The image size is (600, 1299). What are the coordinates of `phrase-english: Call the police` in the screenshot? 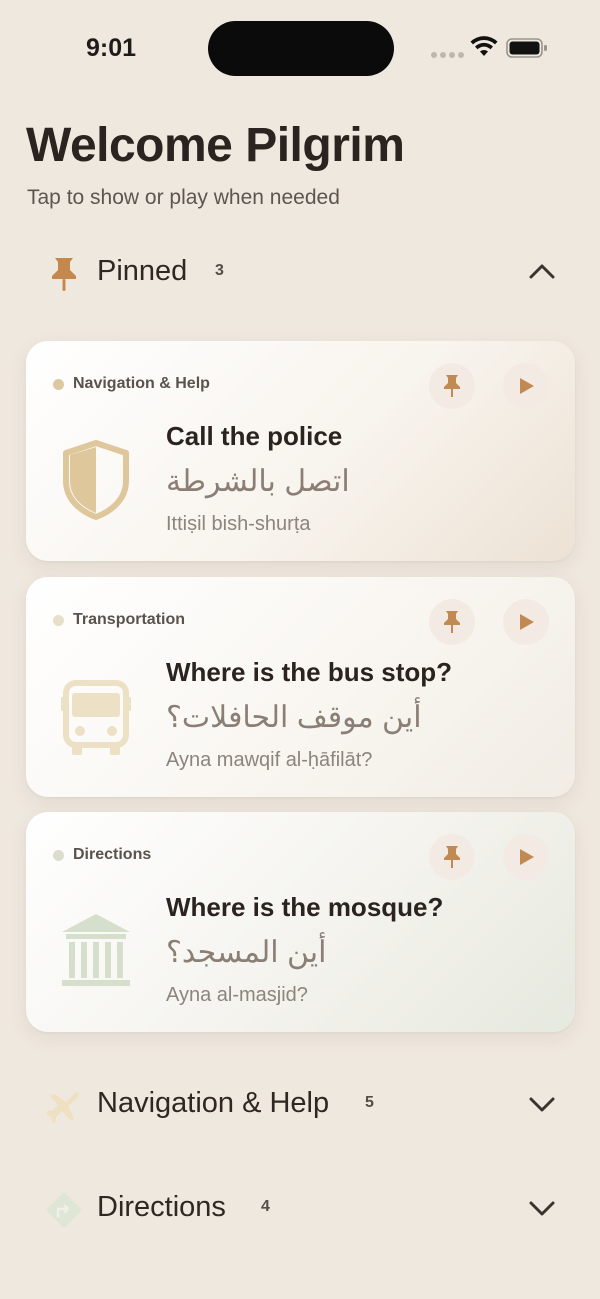 It's located at (254, 436).